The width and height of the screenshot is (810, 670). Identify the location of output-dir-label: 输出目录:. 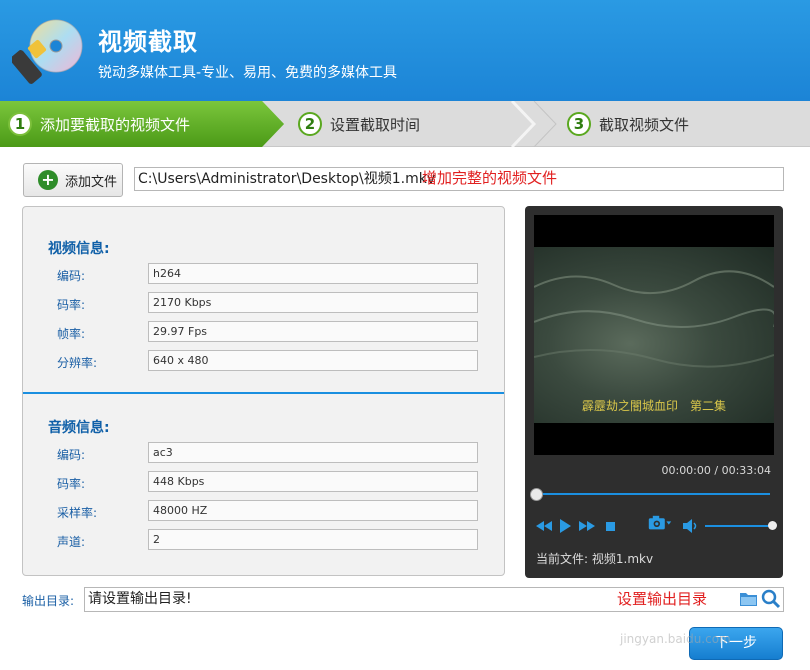
(48, 601).